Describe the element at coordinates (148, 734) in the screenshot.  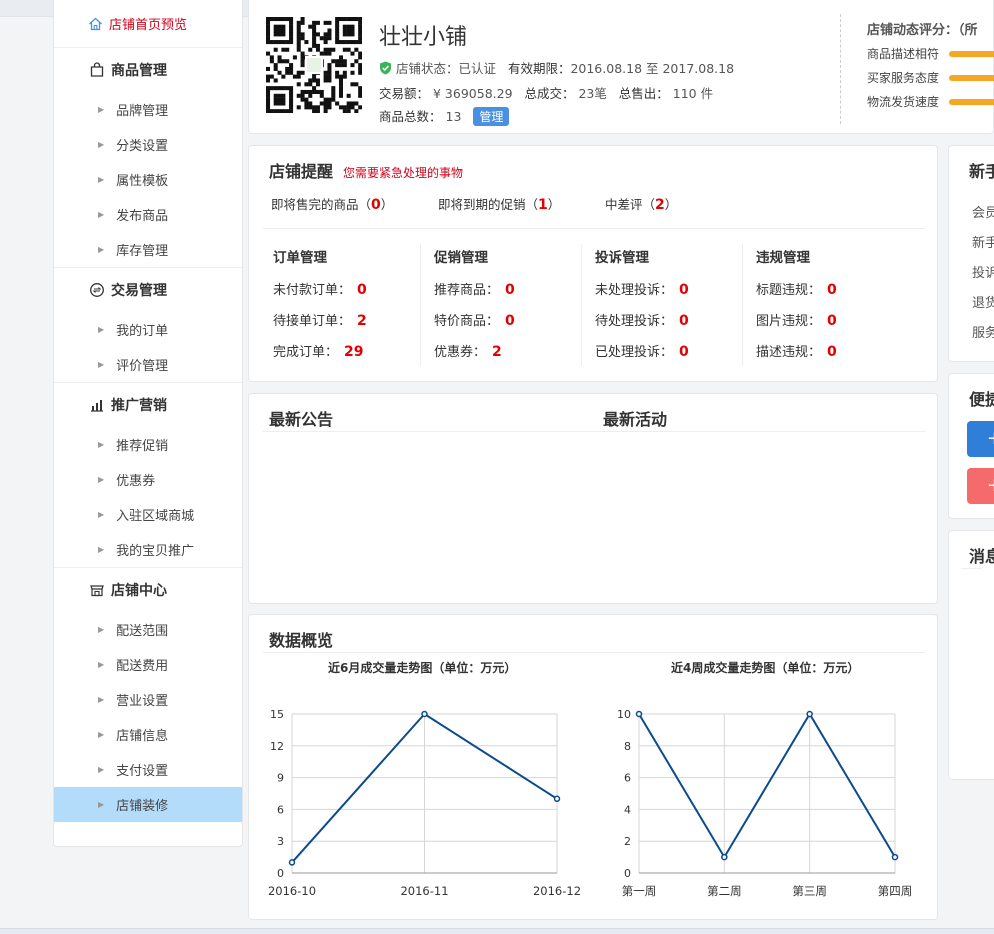
I see `sidebar-item: ▶ 店铺信息` at that location.